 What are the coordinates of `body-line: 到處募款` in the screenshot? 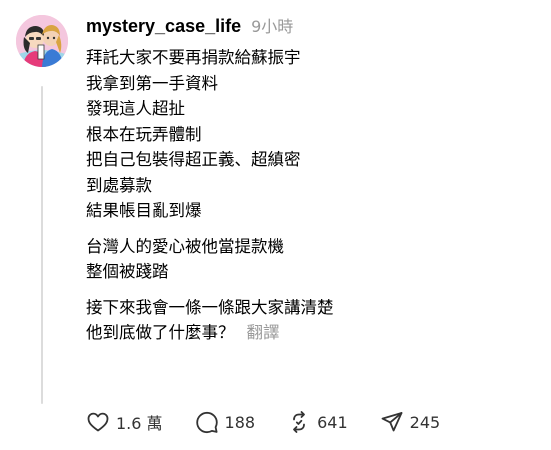 It's located at (119, 185).